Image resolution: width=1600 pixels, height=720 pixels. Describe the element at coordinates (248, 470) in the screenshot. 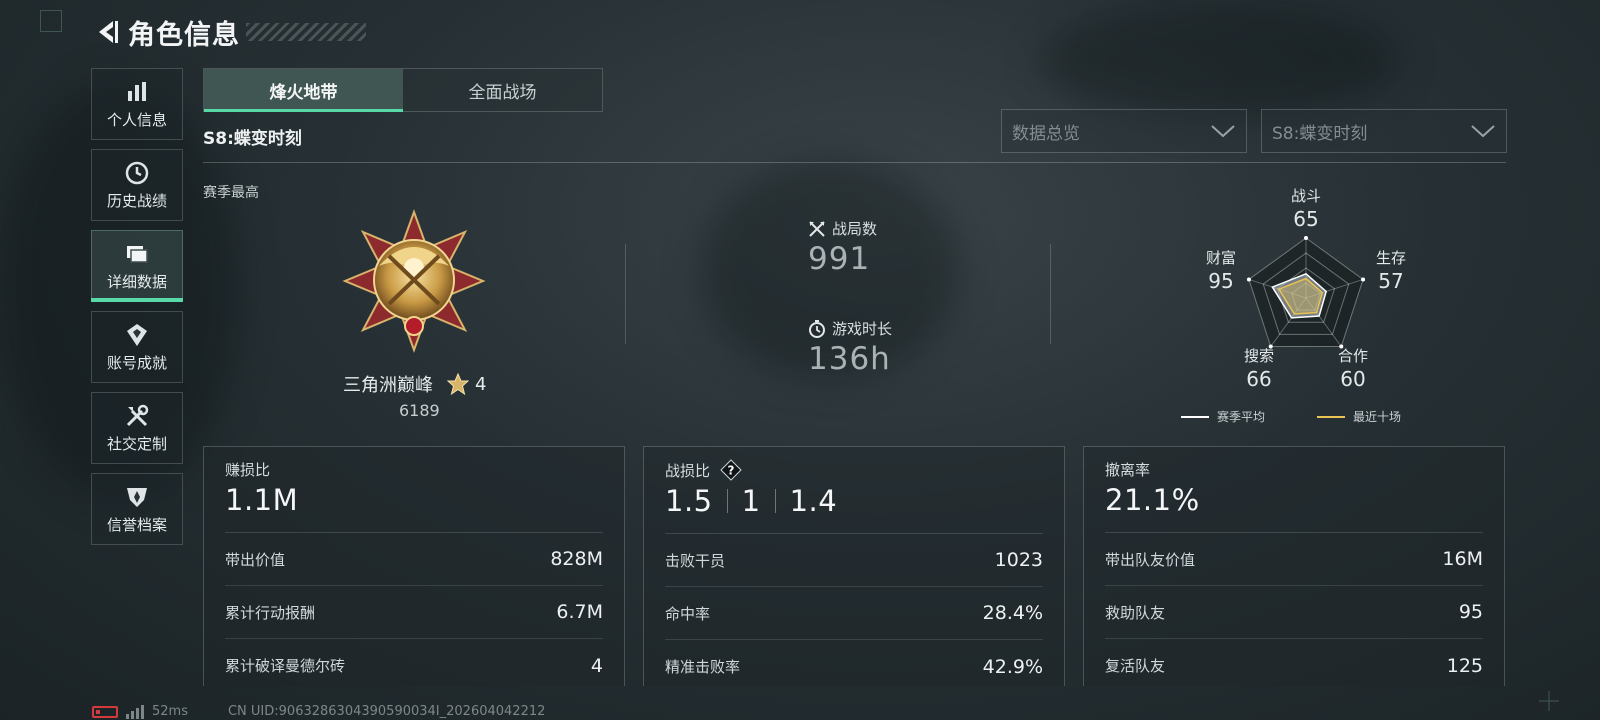

I see `card-title: 赚损比` at that location.